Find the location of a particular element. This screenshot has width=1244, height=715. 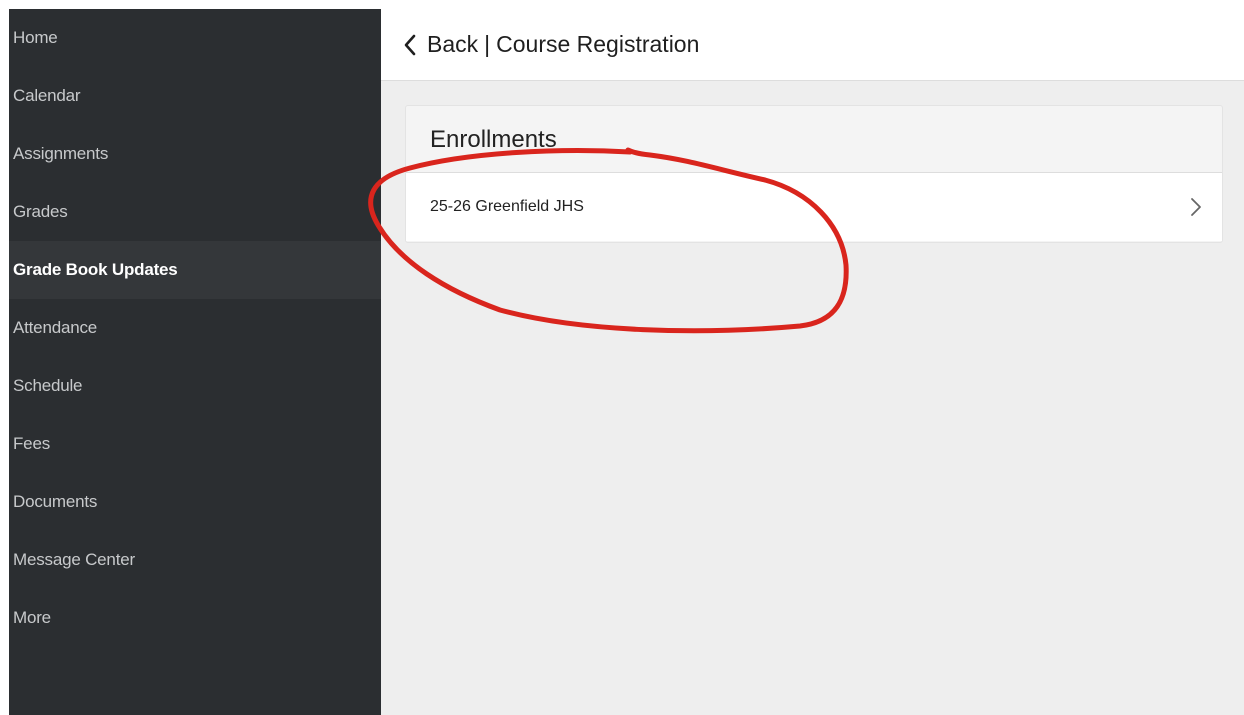

back-label: Back is located at coordinates (453, 44).